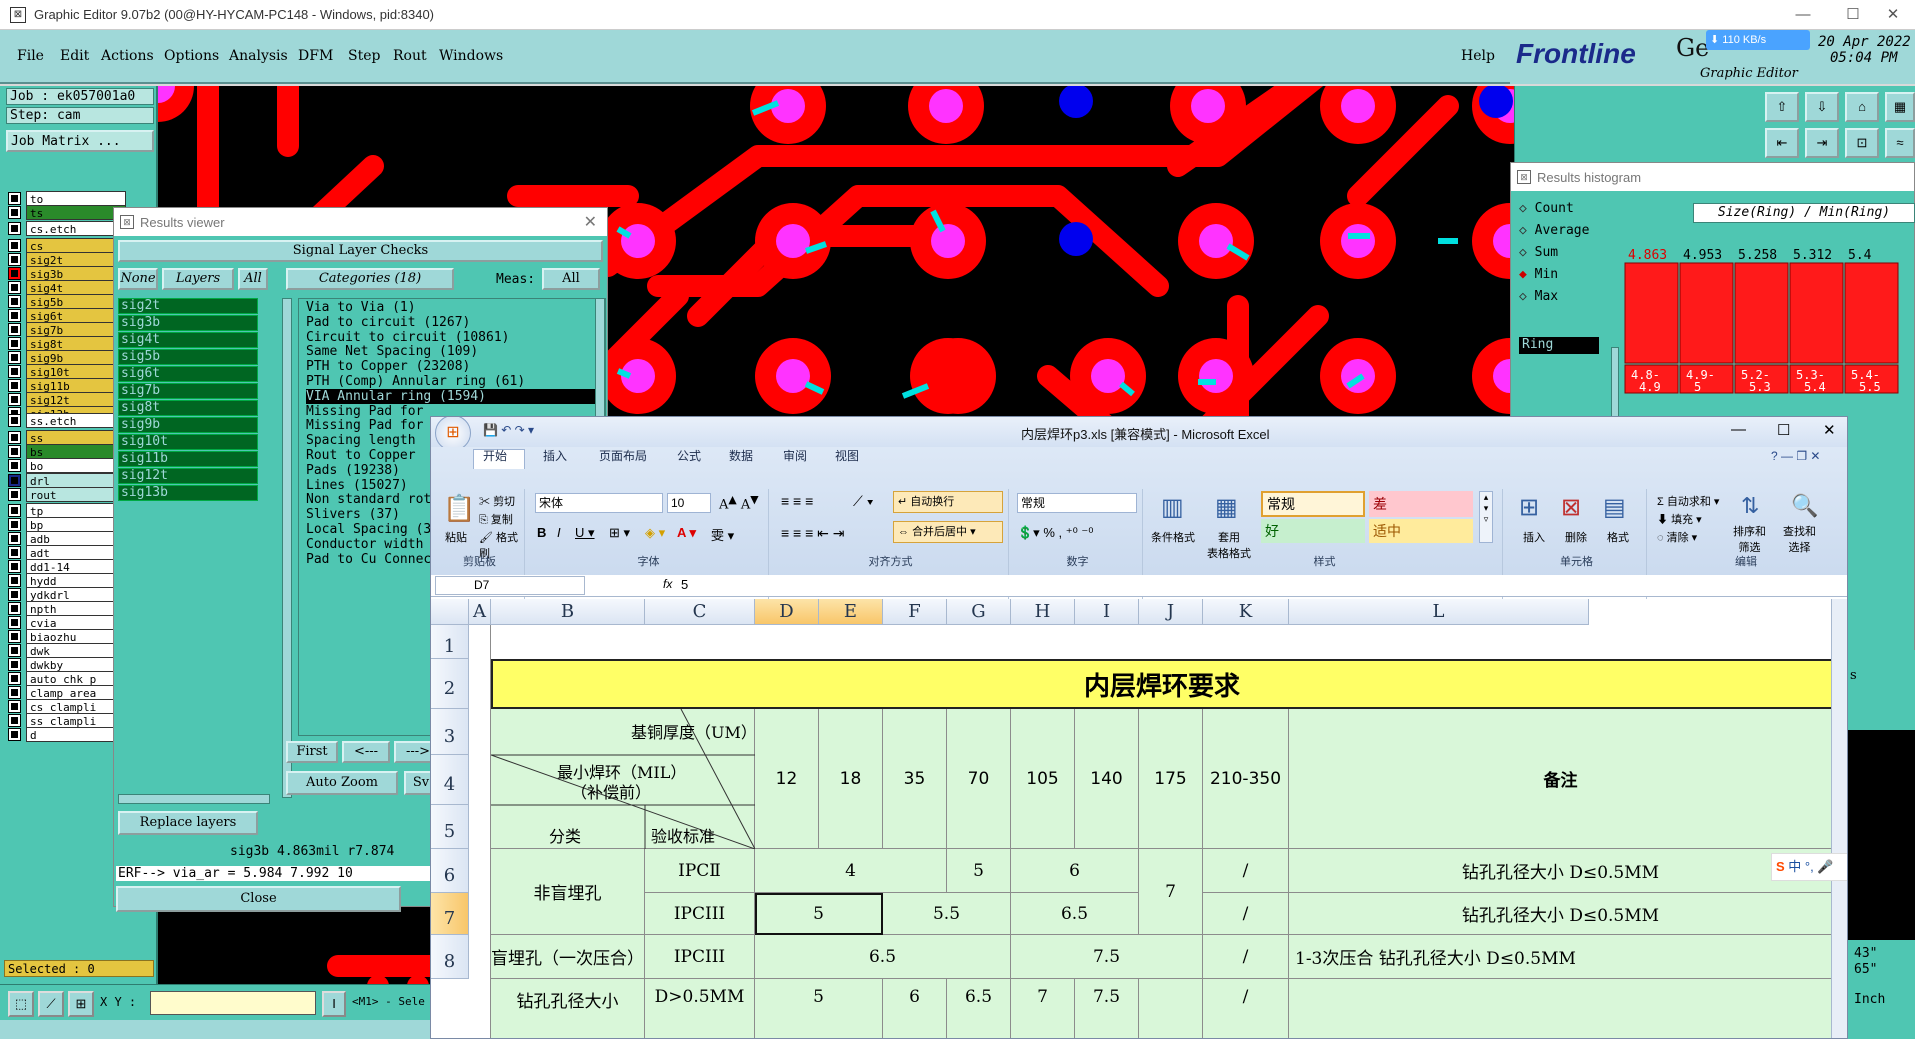 The image size is (1915, 1039). Describe the element at coordinates (847, 455) in the screenshot. I see `tab-view: 视图` at that location.